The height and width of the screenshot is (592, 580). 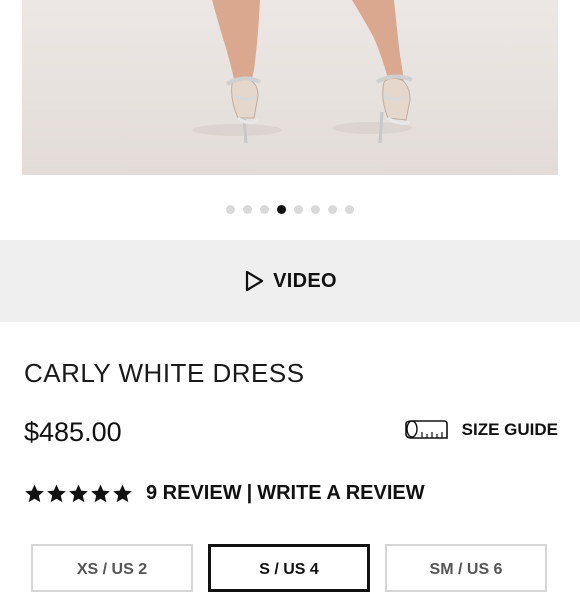 I want to click on size-option-xs: XS / US 2, so click(x=112, y=568).